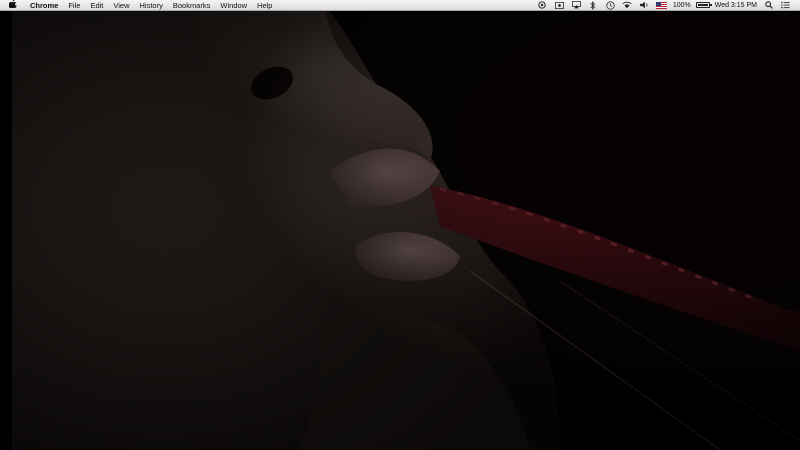 This screenshot has height=450, width=800. I want to click on airplay-icon, so click(576, 5).